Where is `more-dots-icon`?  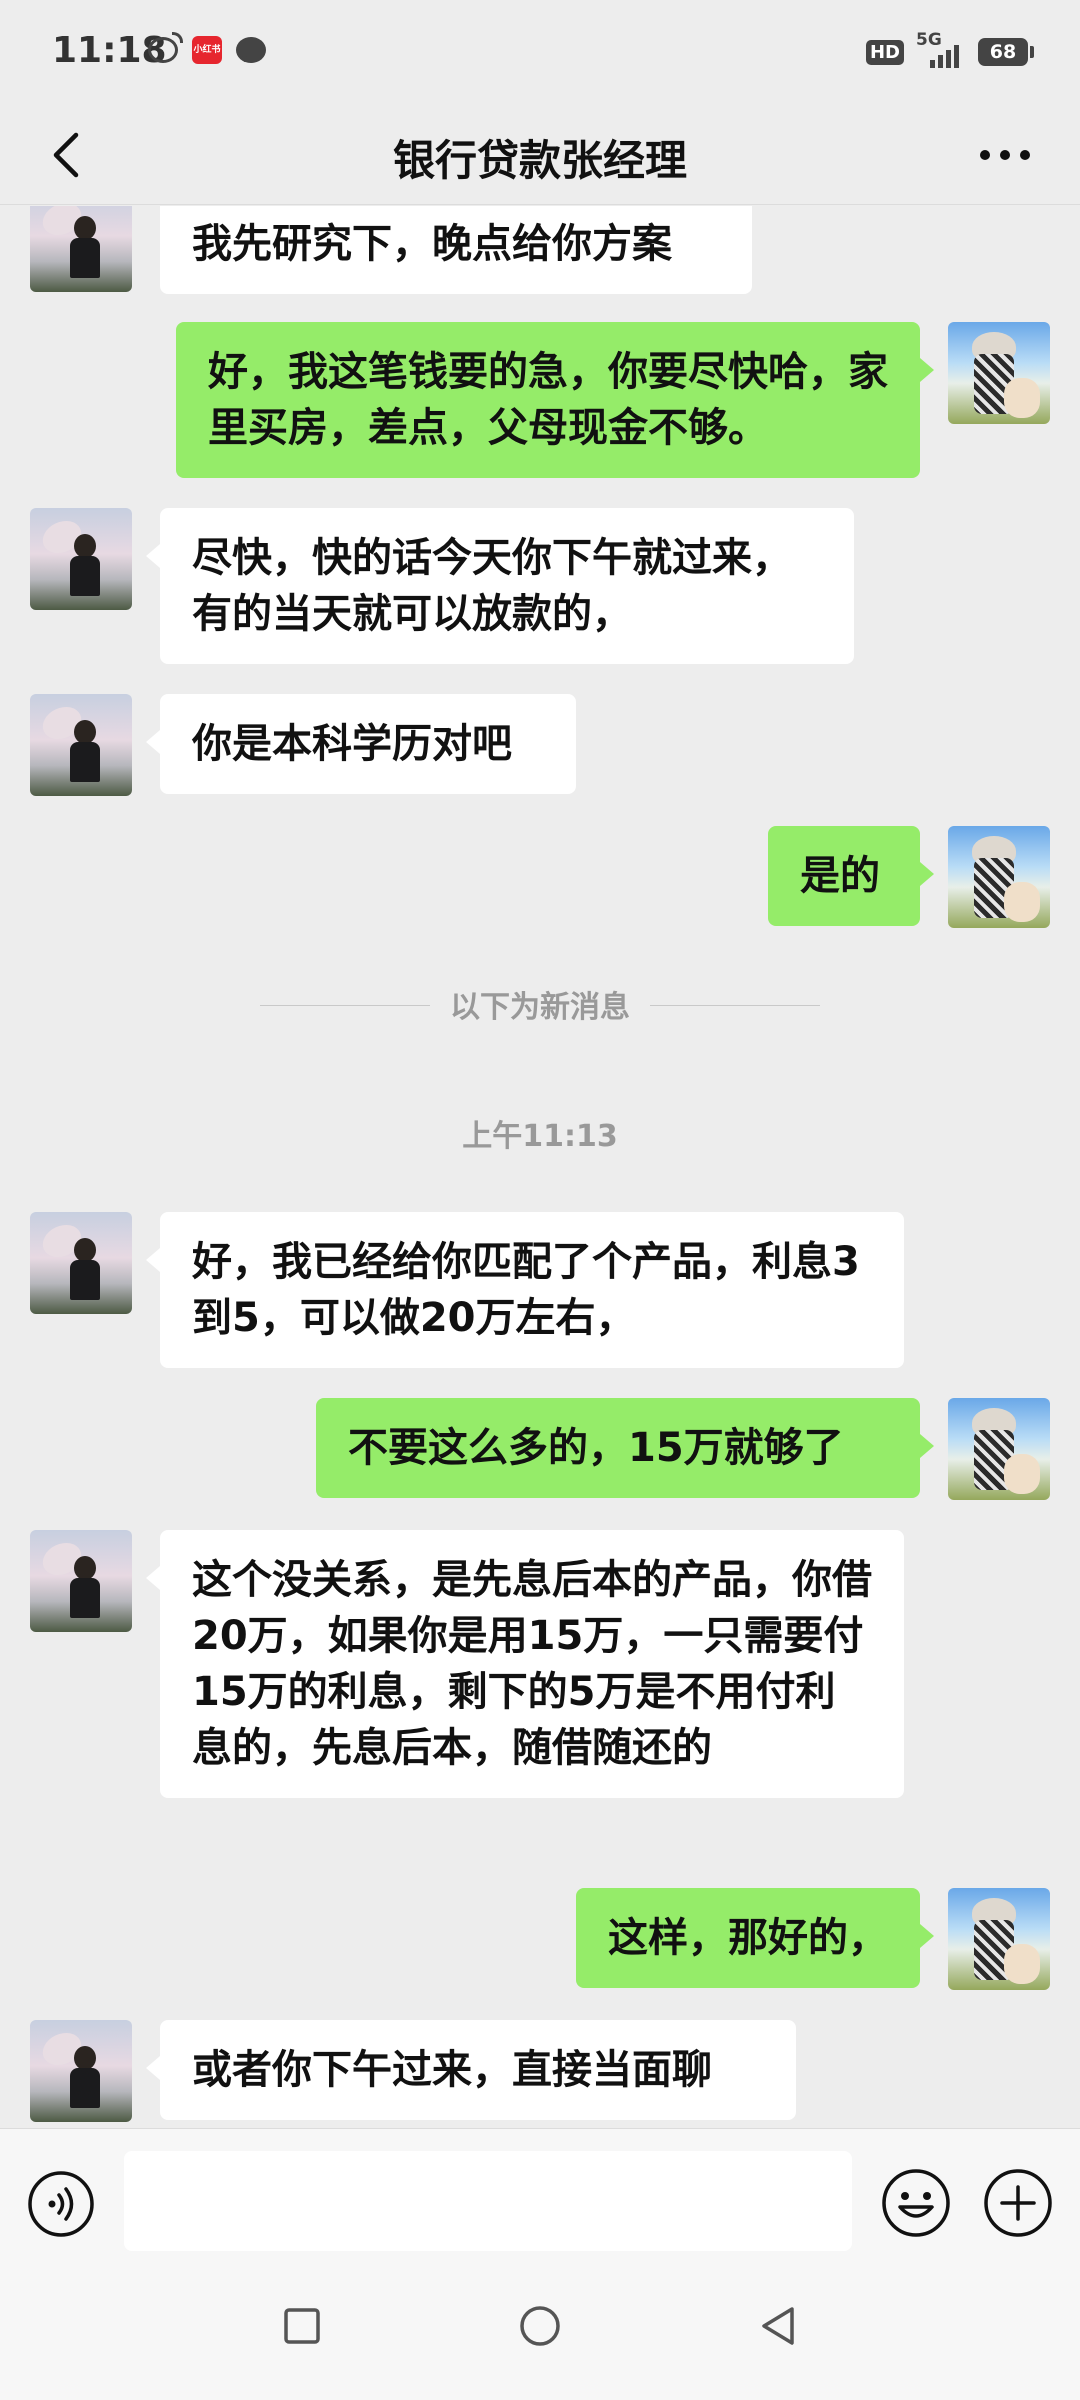 more-dots-icon is located at coordinates (1005, 155).